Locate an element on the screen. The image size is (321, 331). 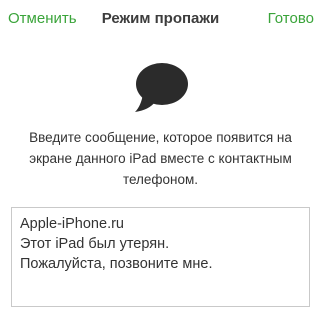
message-line: Apple-iPhone.ru is located at coordinates (72, 224).